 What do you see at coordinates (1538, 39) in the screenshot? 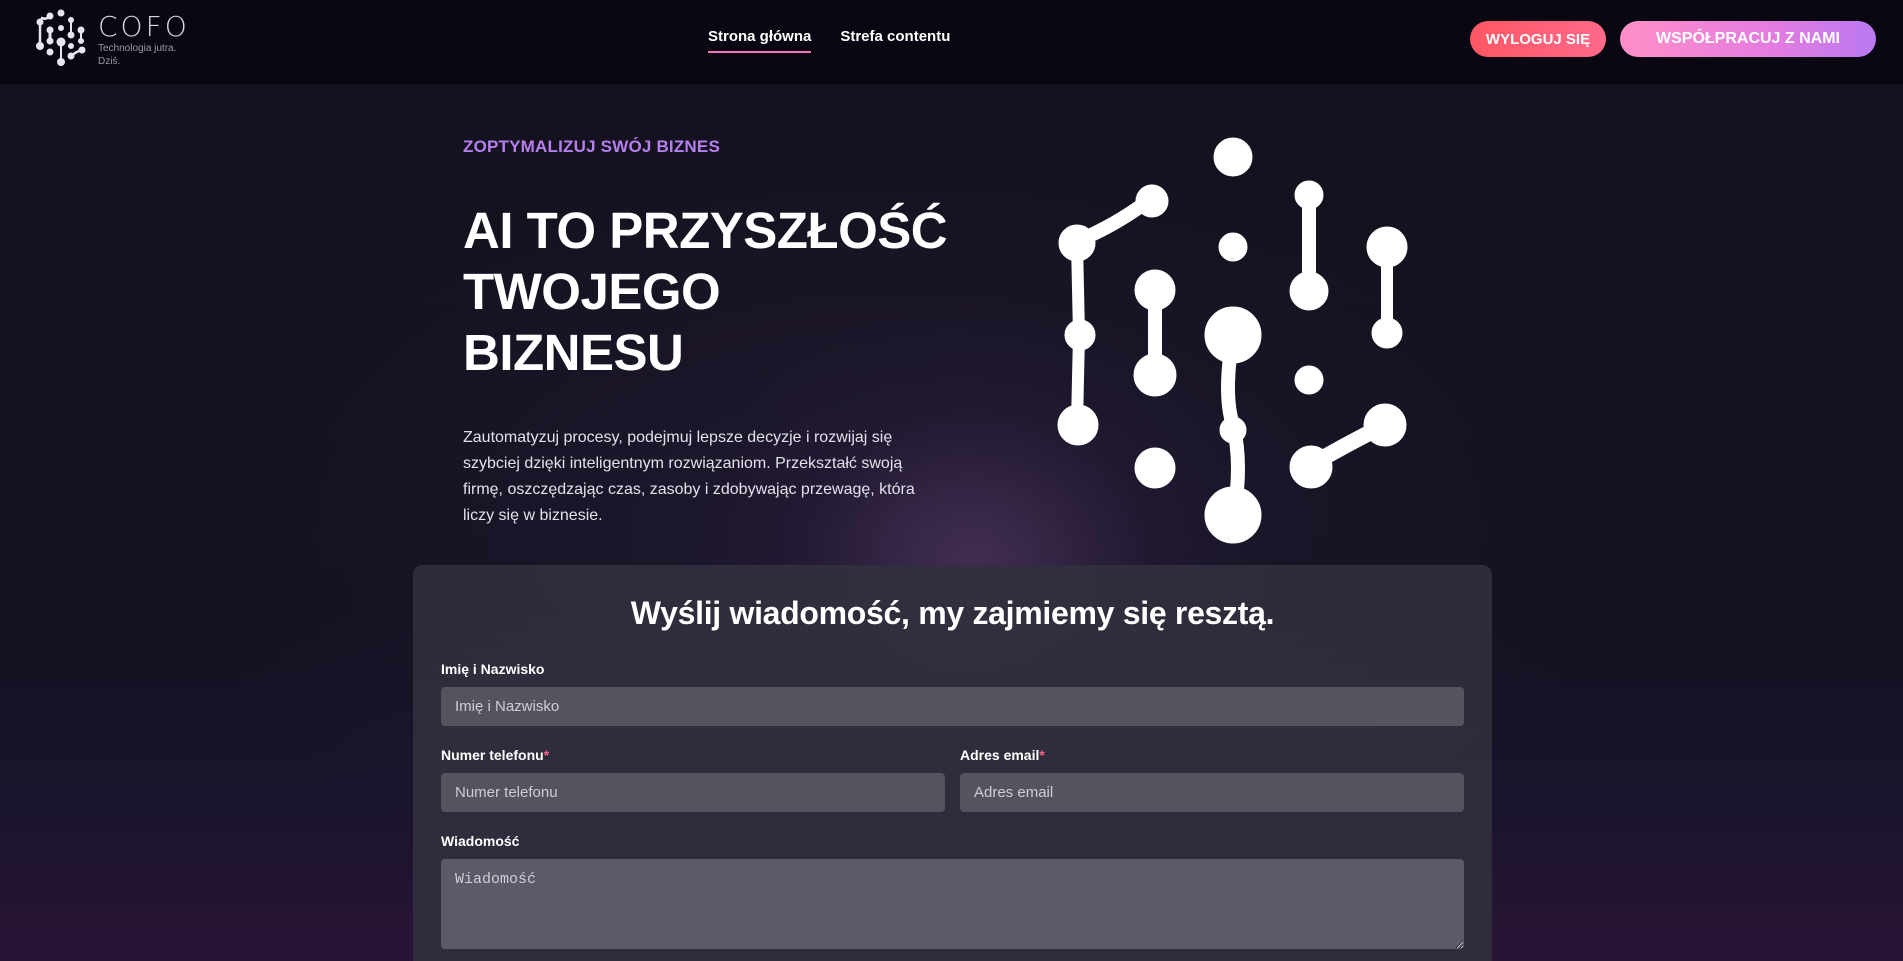
I see `logout-button: WYLOGUJ SIĘ` at bounding box center [1538, 39].